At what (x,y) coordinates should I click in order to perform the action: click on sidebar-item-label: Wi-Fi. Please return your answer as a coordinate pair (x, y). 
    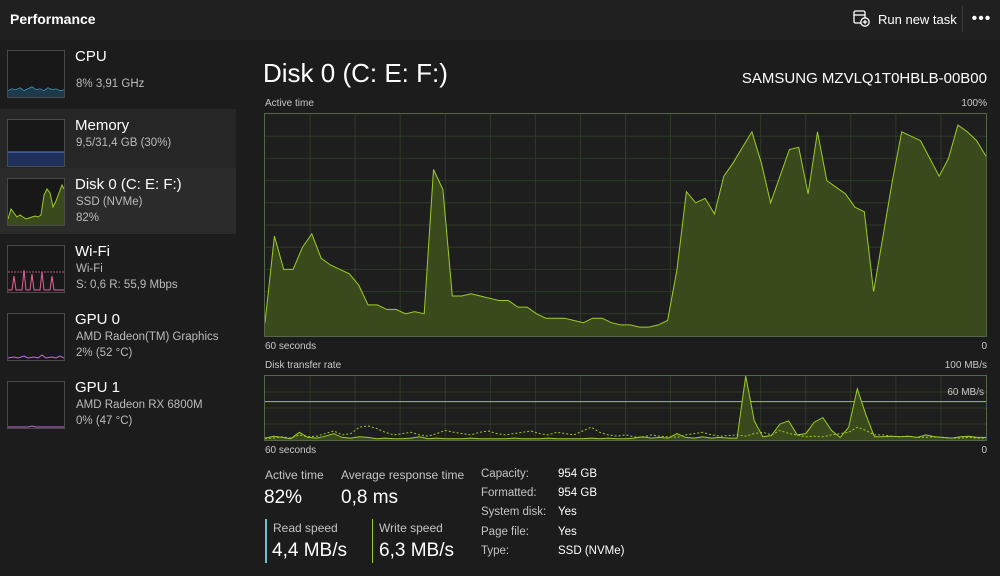
    Looking at the image, I should click on (92, 251).